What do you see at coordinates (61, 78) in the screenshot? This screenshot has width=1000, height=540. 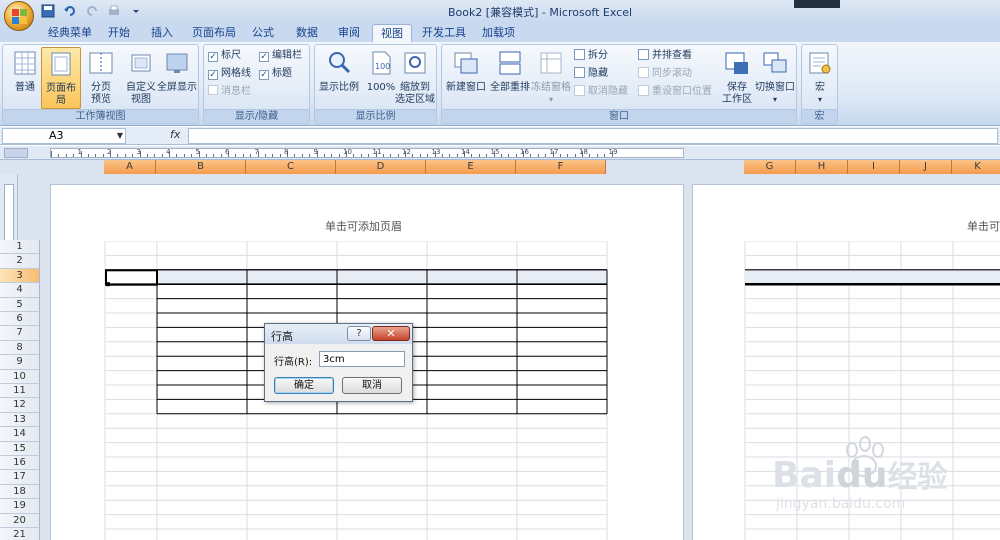 I see `page-layout-view-button: 页面布局` at bounding box center [61, 78].